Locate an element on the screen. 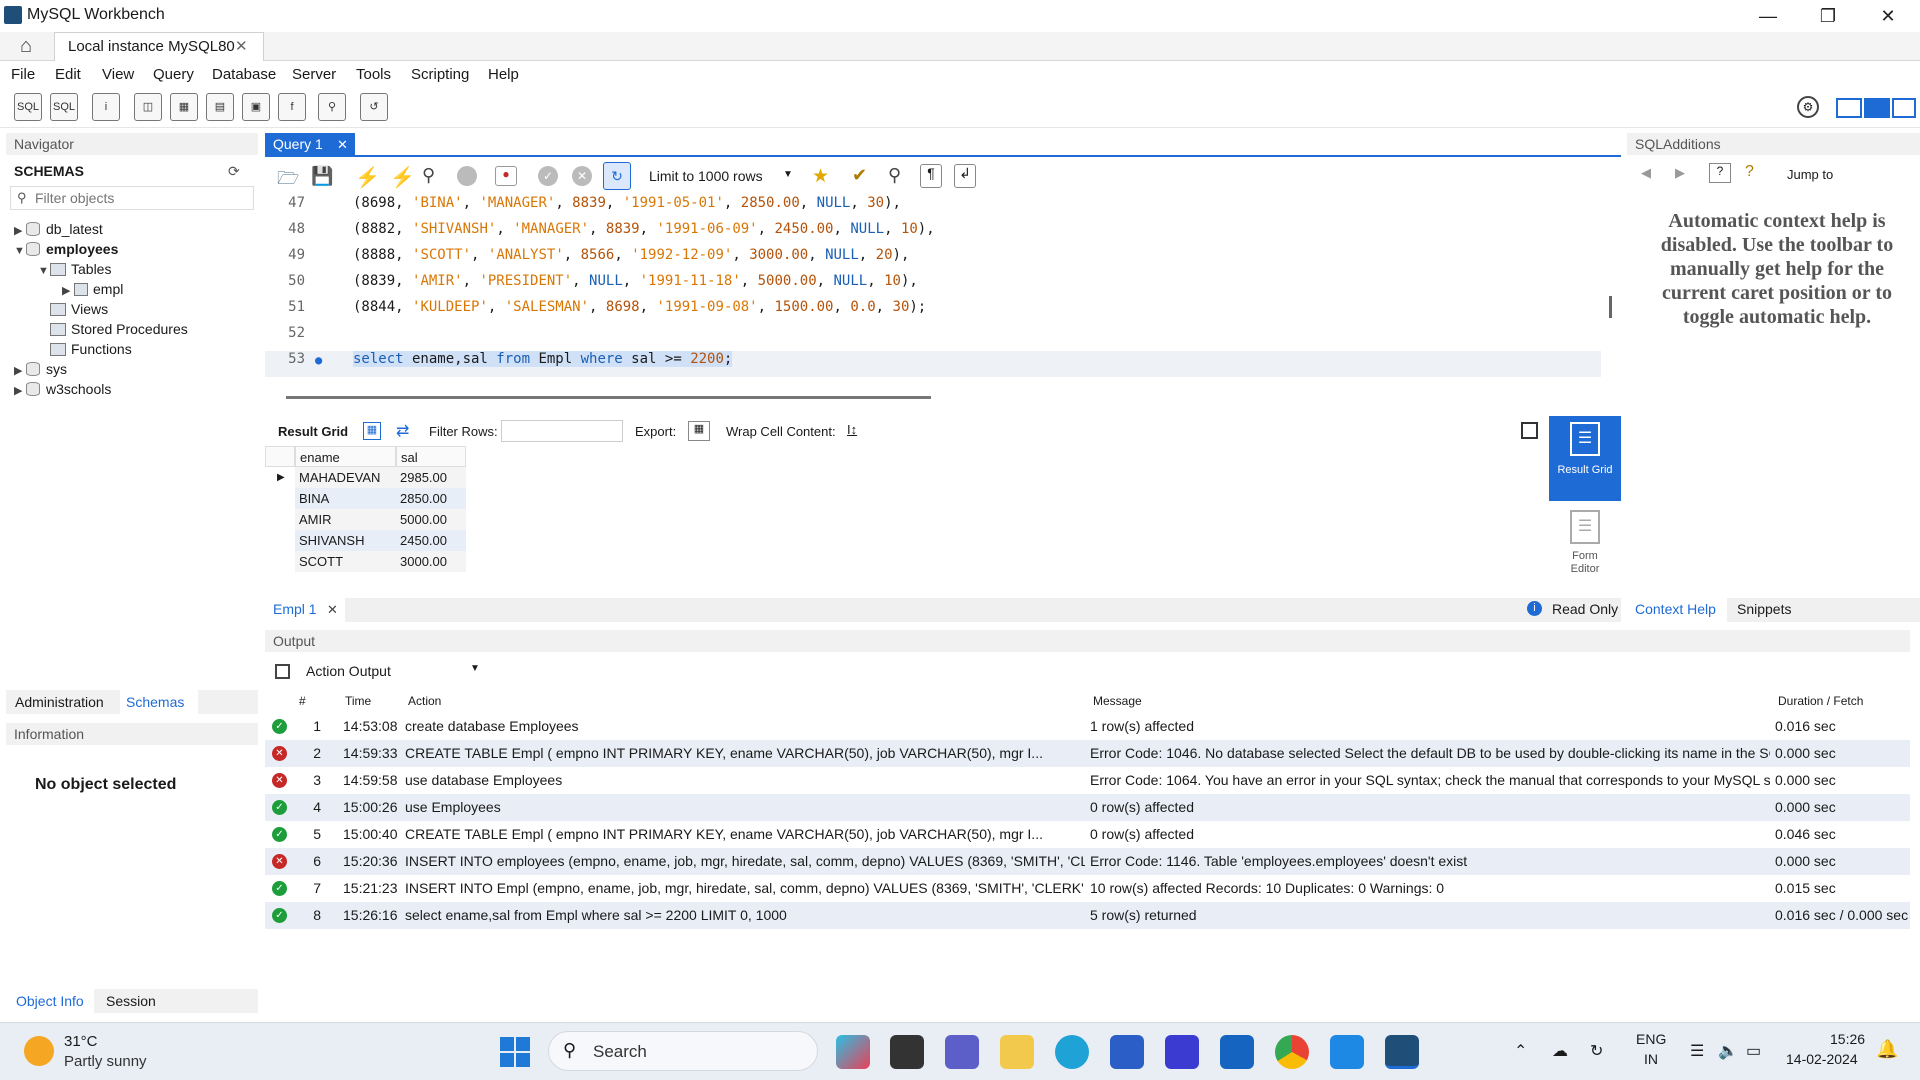  new-sql-tab-icon: SQL is located at coordinates (28, 107).